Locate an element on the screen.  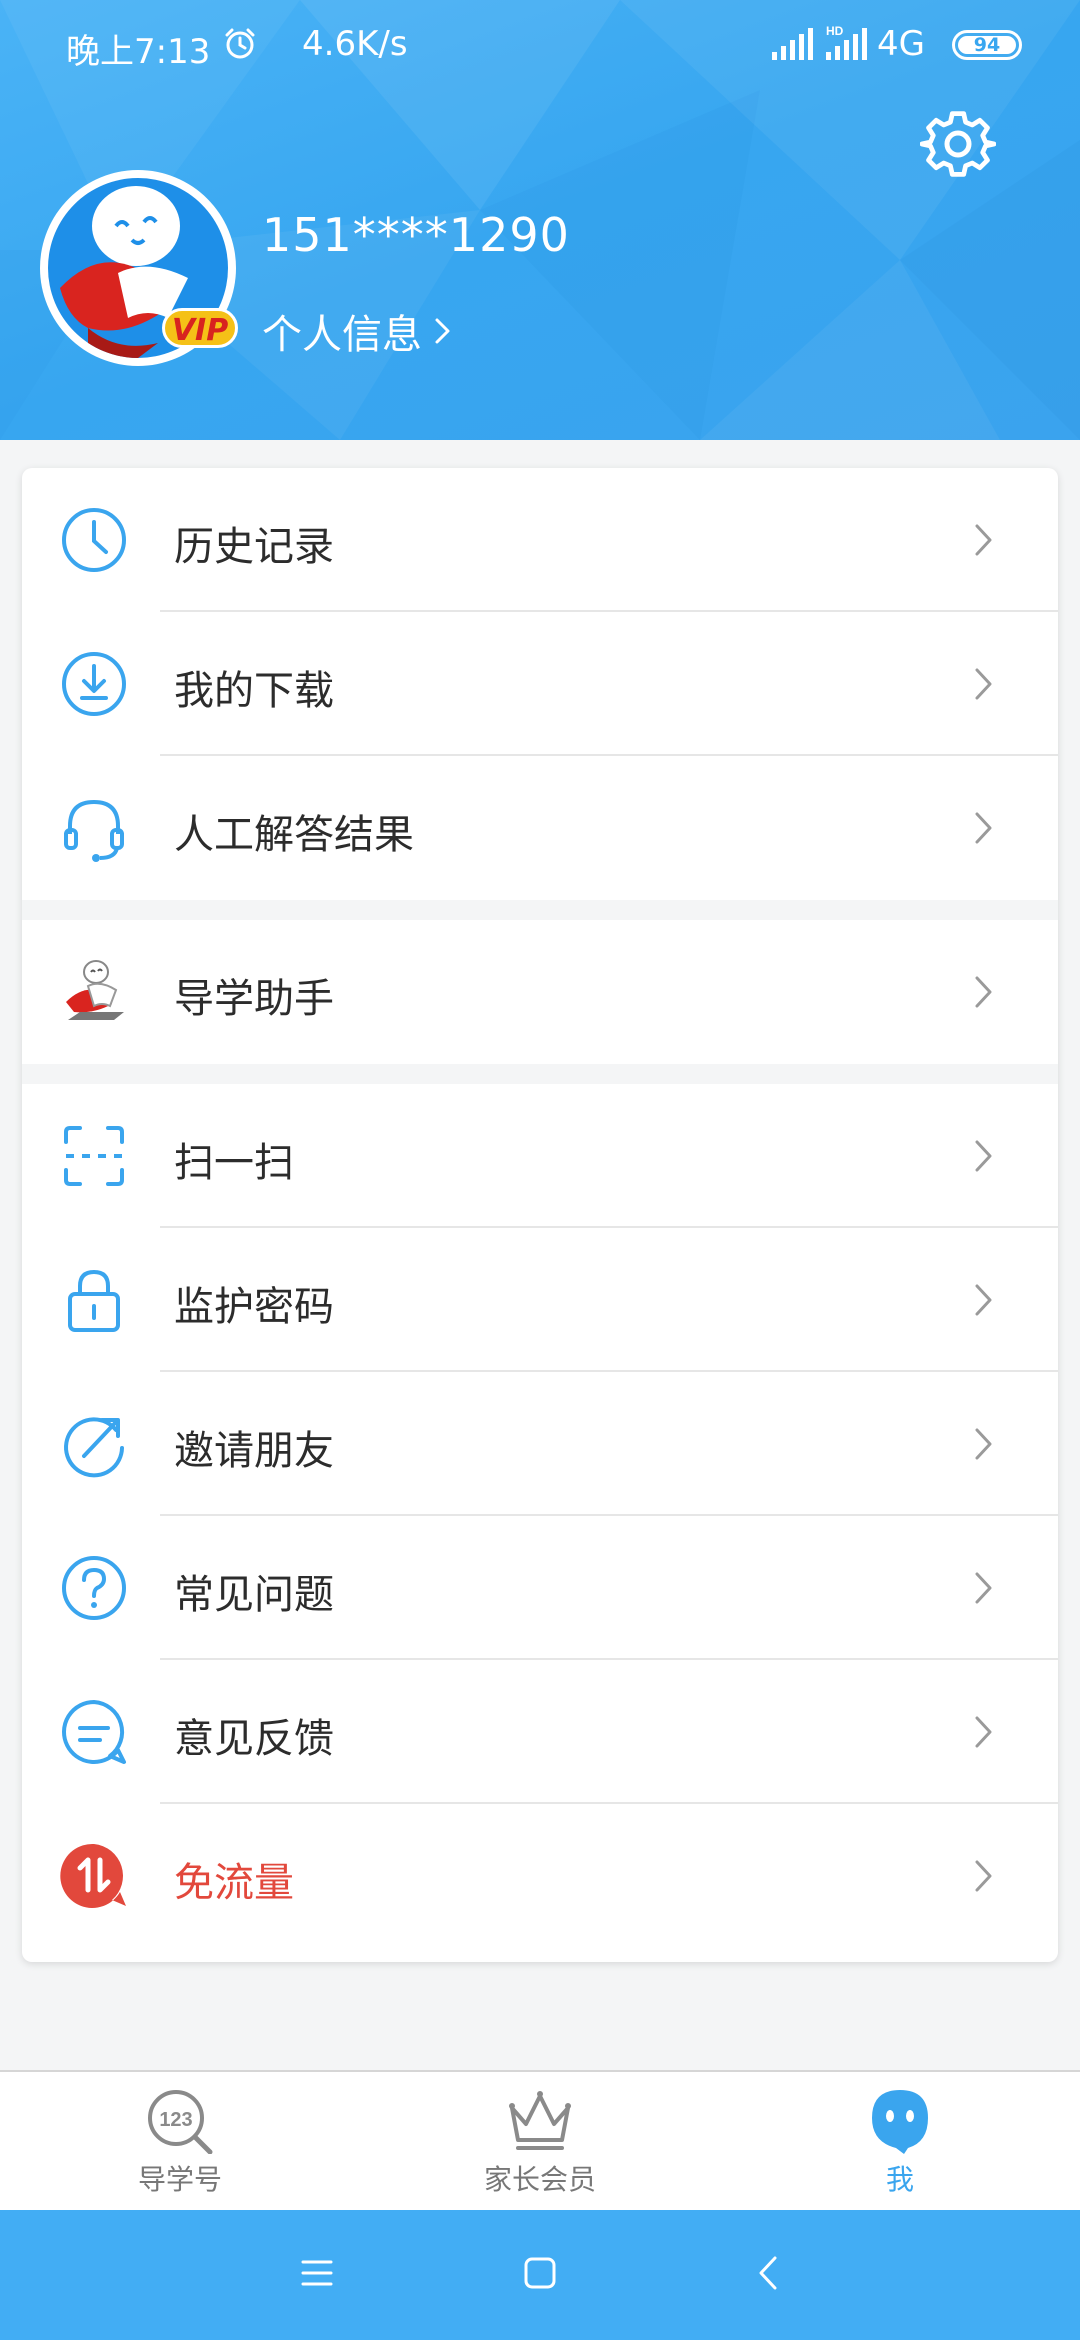
battery-level: 94 is located at coordinates (987, 45).